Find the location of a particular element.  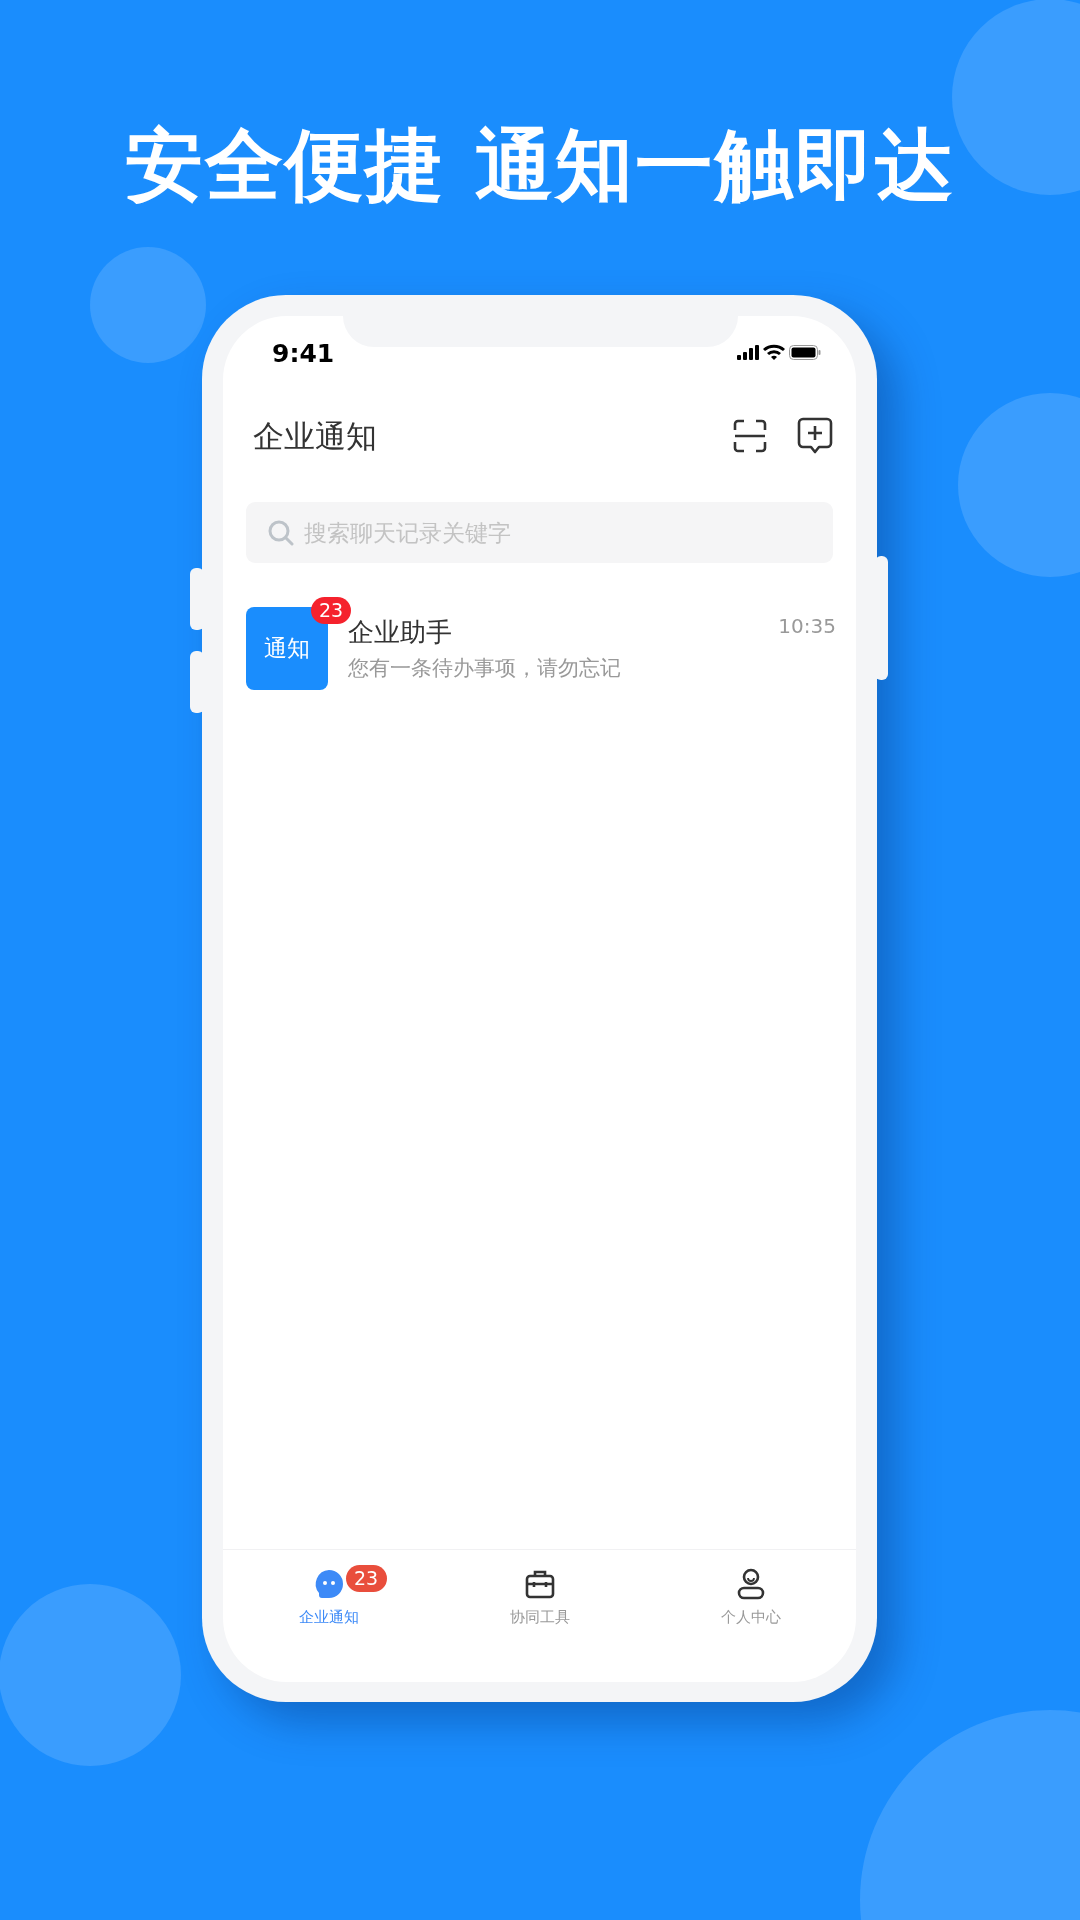

add-chat-icon is located at coordinates (815, 436).